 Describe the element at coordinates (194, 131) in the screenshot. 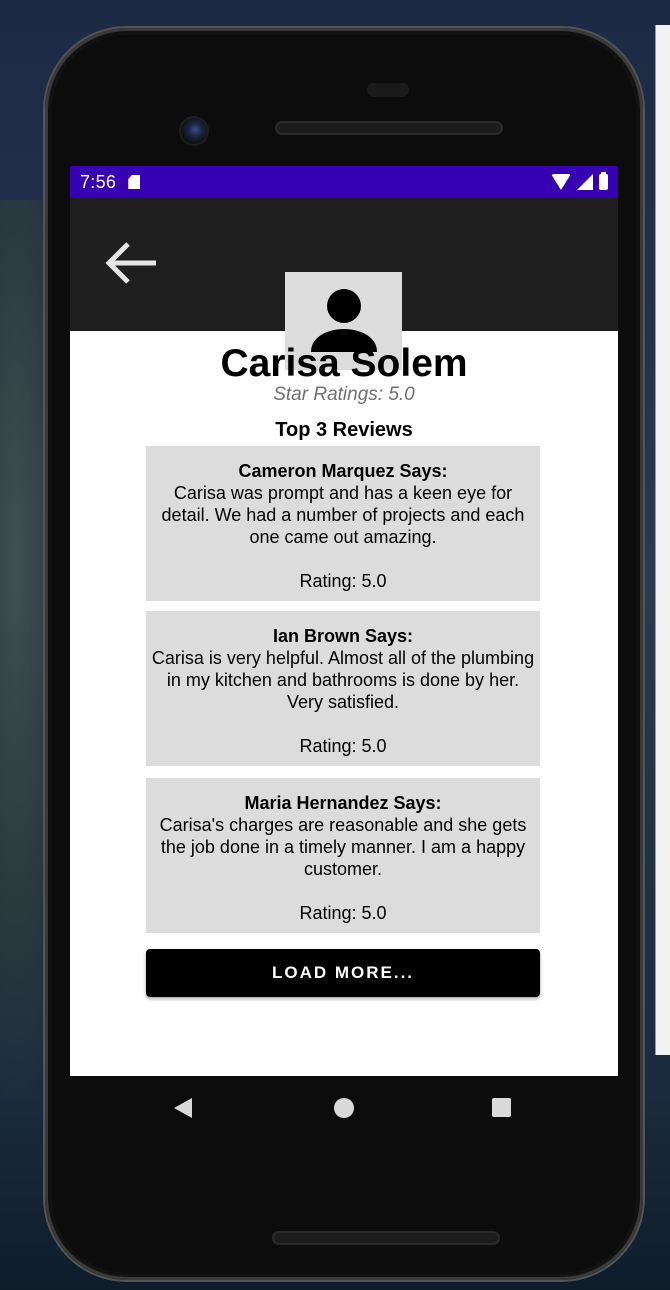

I see `front-camera-icon` at that location.